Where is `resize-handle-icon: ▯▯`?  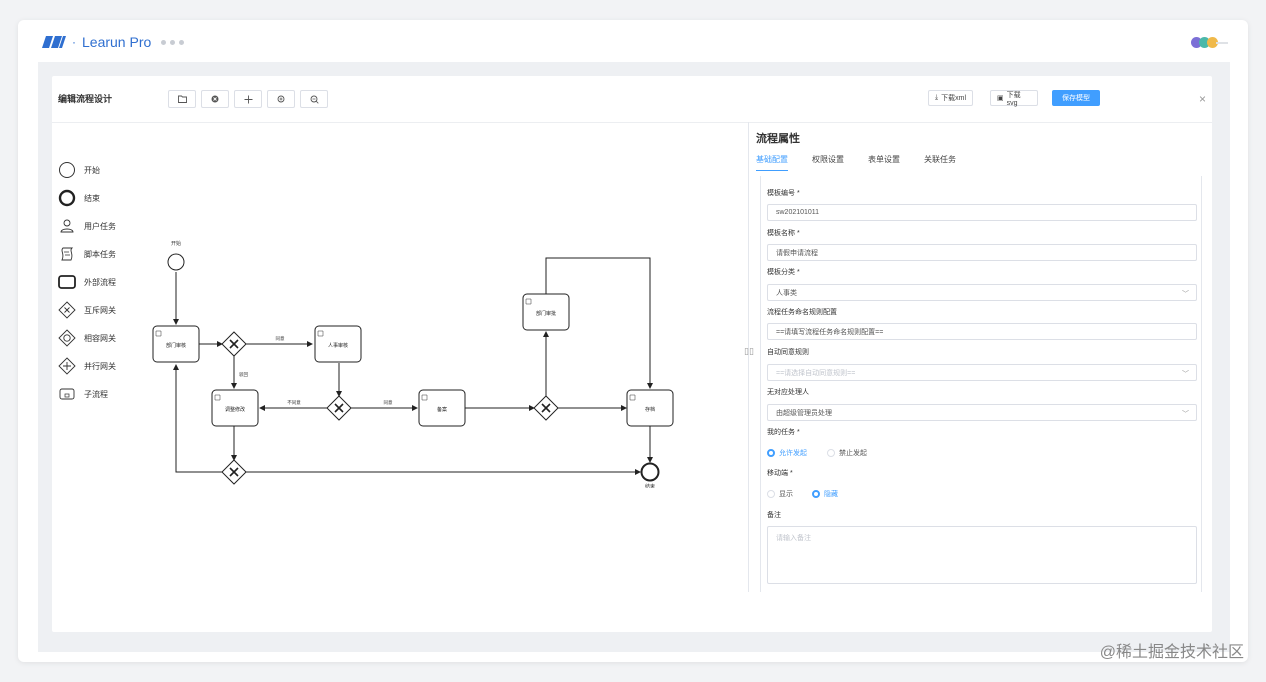 resize-handle-icon: ▯▯ is located at coordinates (749, 351).